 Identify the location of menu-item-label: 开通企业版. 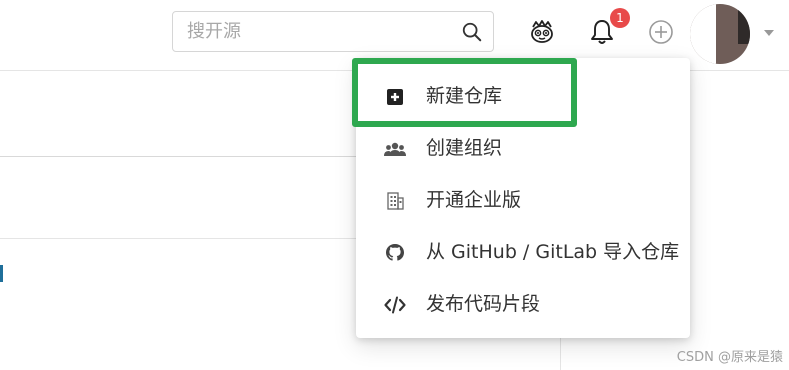
(474, 200).